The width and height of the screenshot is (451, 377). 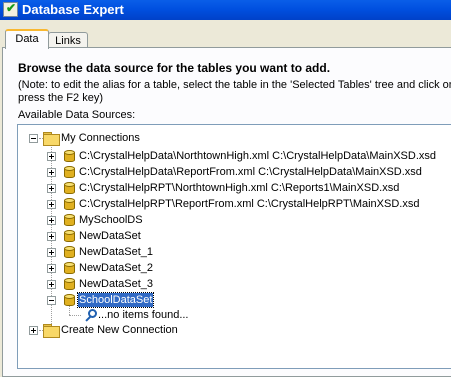 I want to click on title-bar: ✔ Database Expert, so click(x=225, y=10).